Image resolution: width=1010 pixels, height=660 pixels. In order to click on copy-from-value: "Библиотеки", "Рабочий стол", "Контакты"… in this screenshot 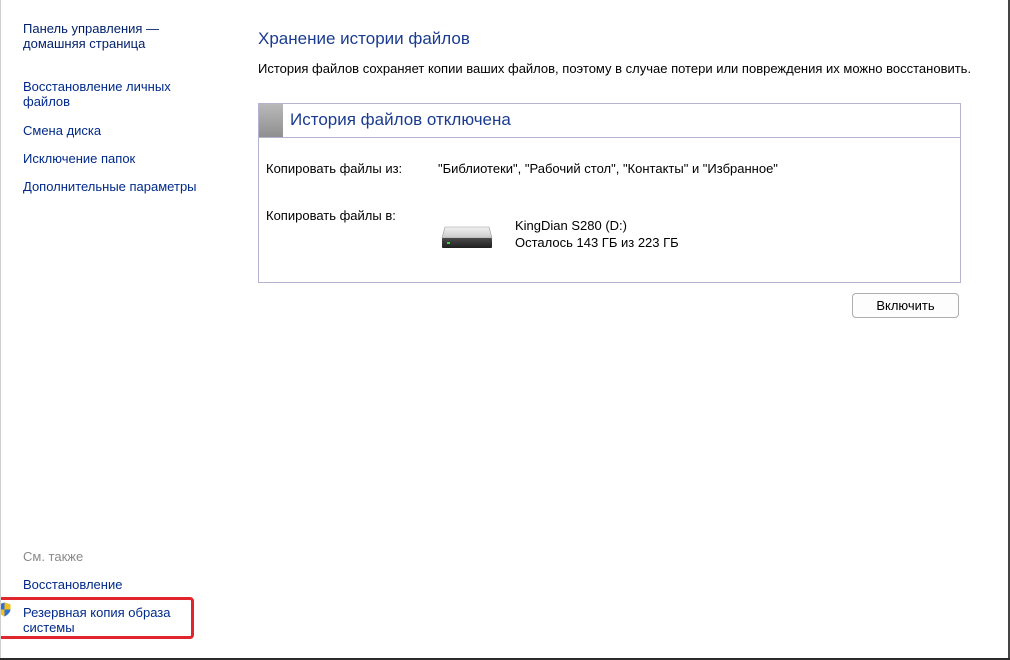, I will do `click(608, 168)`.